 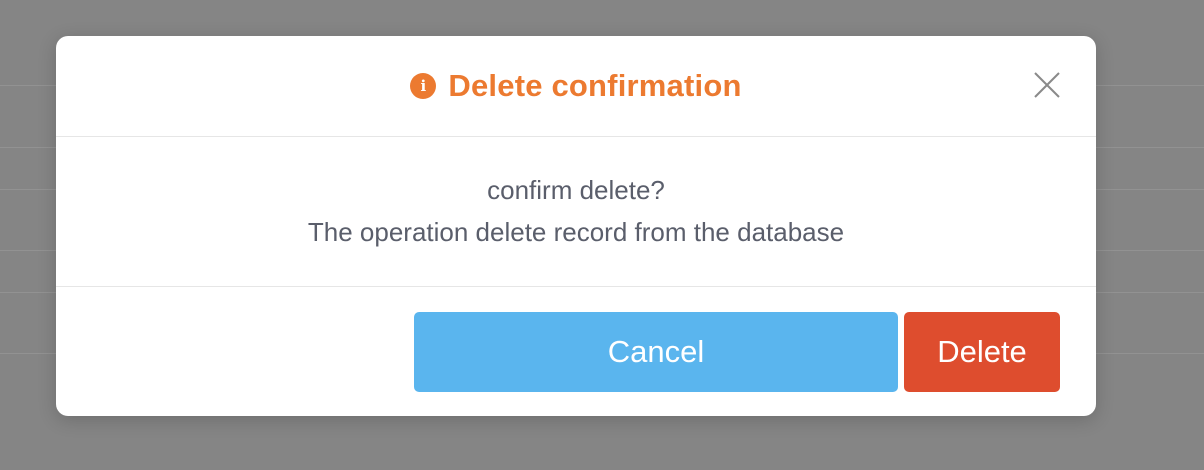 I want to click on confirm-question: confirm delete?, so click(x=576, y=190).